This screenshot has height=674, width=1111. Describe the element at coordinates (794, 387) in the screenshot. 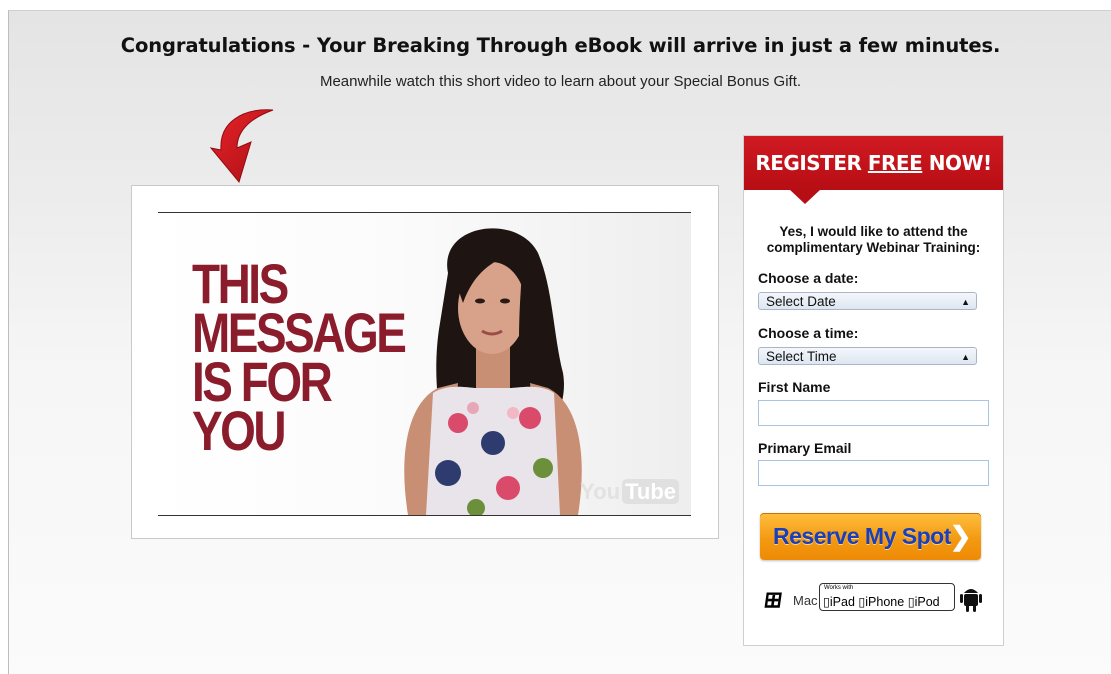

I see `first-name-label: First Name` at that location.